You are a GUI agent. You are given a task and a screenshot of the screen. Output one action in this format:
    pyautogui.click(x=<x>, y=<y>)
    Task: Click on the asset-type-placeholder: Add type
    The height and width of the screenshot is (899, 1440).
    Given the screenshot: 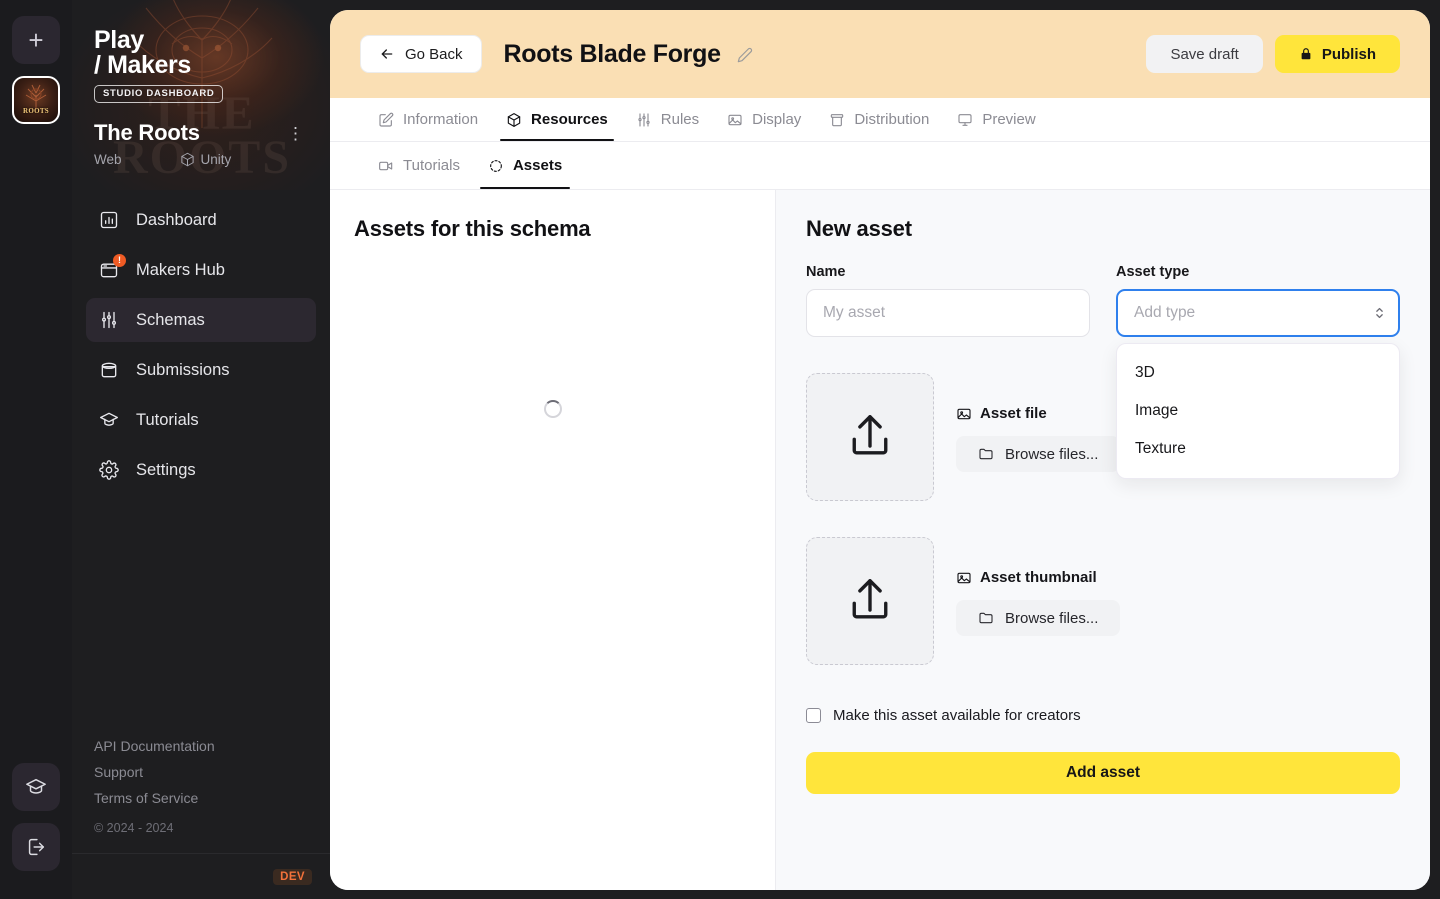 What is the action you would take?
    pyautogui.click(x=1165, y=312)
    